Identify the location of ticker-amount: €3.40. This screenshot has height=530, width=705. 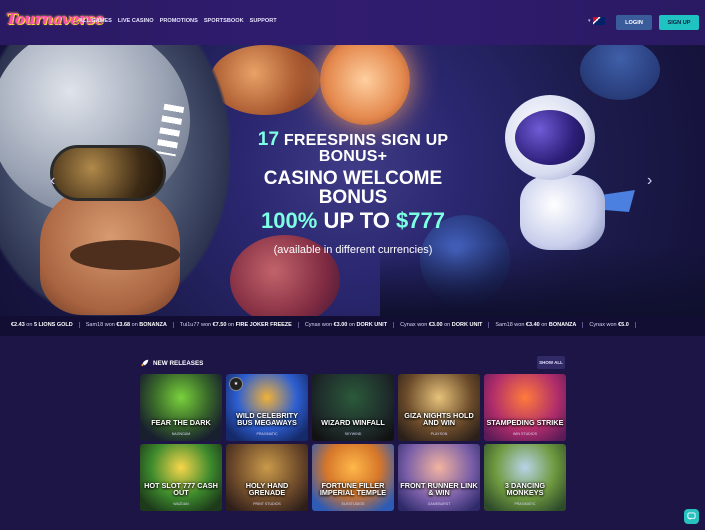
(532, 325).